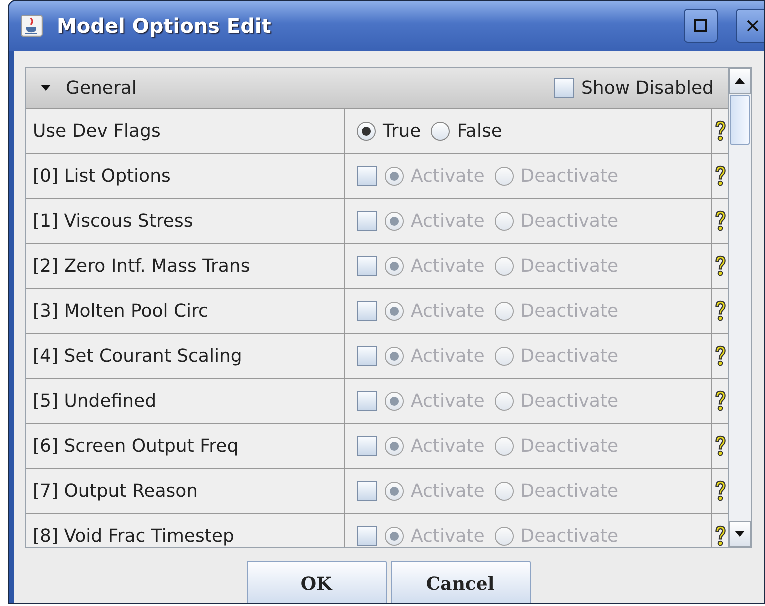 This screenshot has width=765, height=606. What do you see at coordinates (753, 26) in the screenshot?
I see `close-icon` at bounding box center [753, 26].